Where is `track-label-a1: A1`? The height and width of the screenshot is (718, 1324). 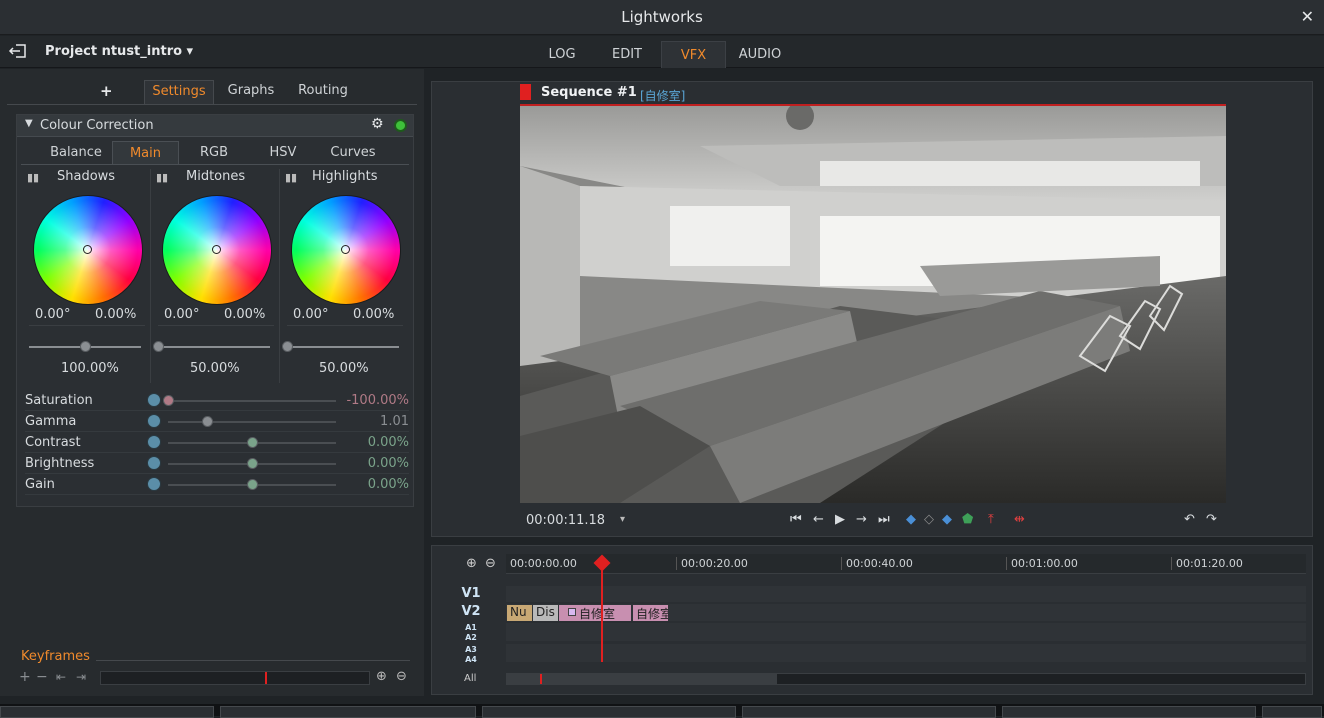
track-label-a1: A1 is located at coordinates (471, 627).